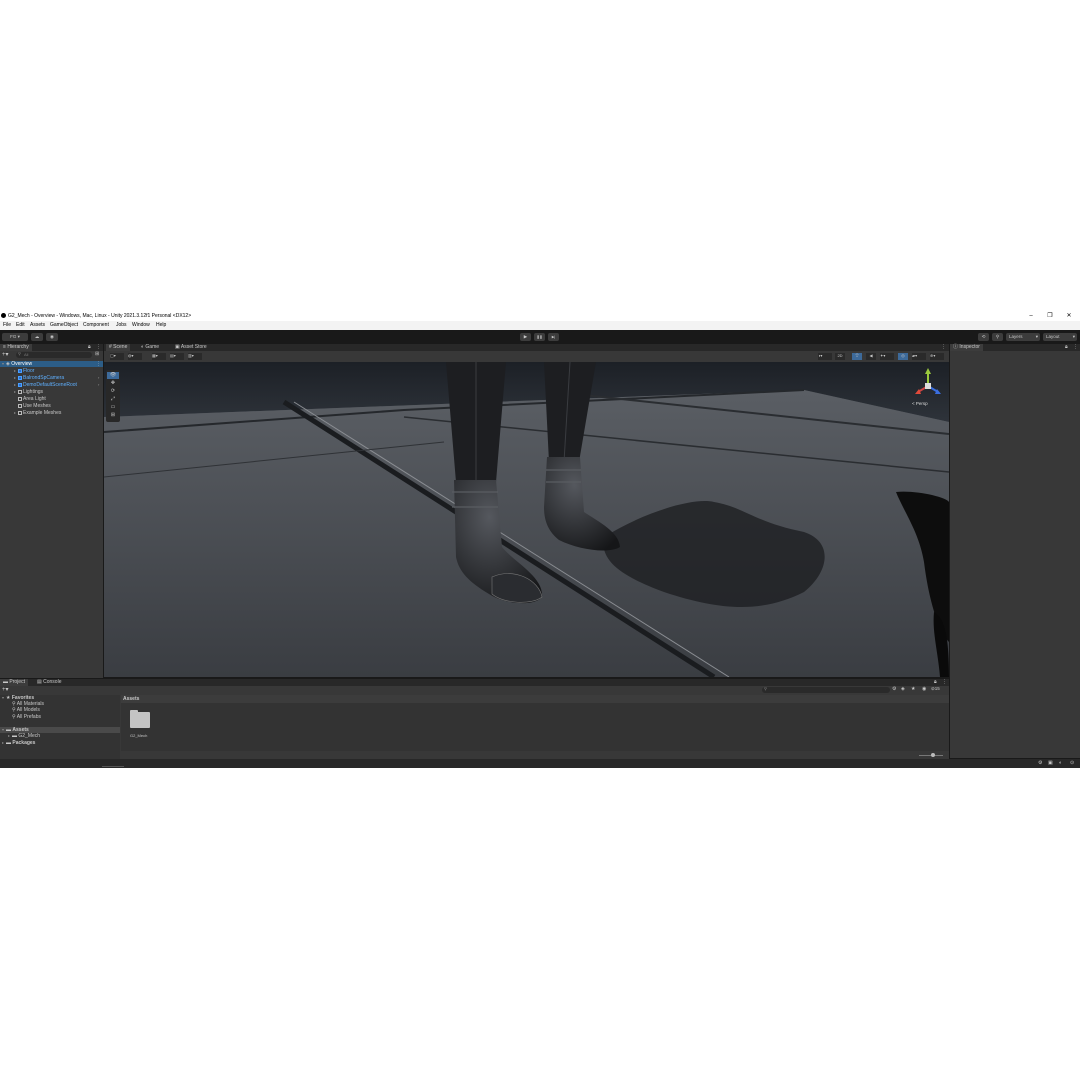 The height and width of the screenshot is (1080, 1080). What do you see at coordinates (7, 325) in the screenshot?
I see `menu-file: File` at bounding box center [7, 325].